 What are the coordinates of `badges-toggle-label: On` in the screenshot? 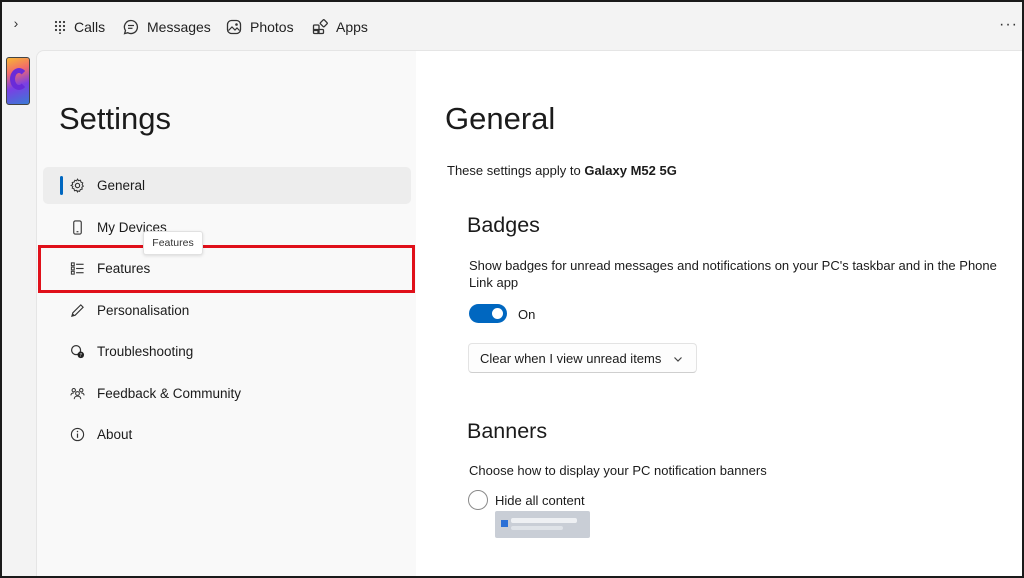 It's located at (527, 314).